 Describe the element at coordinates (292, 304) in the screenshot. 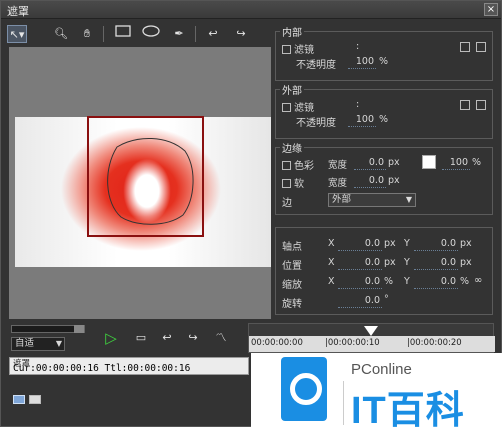

I see `rotate-label: 旋转` at that location.